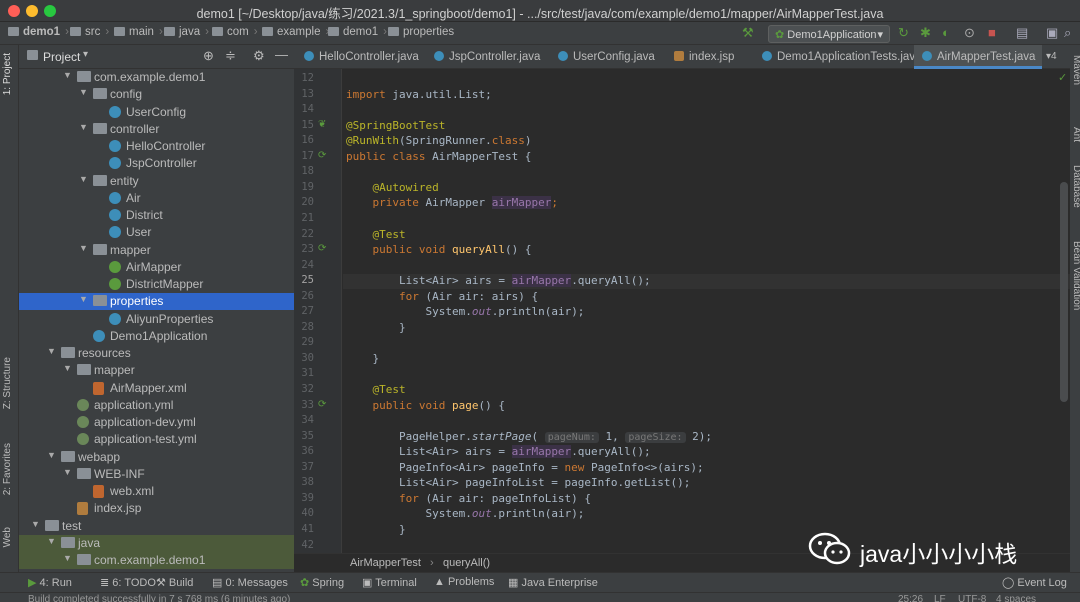 The width and height of the screenshot is (1080, 602). I want to click on editor-scrollbar, so click(1064, 292).